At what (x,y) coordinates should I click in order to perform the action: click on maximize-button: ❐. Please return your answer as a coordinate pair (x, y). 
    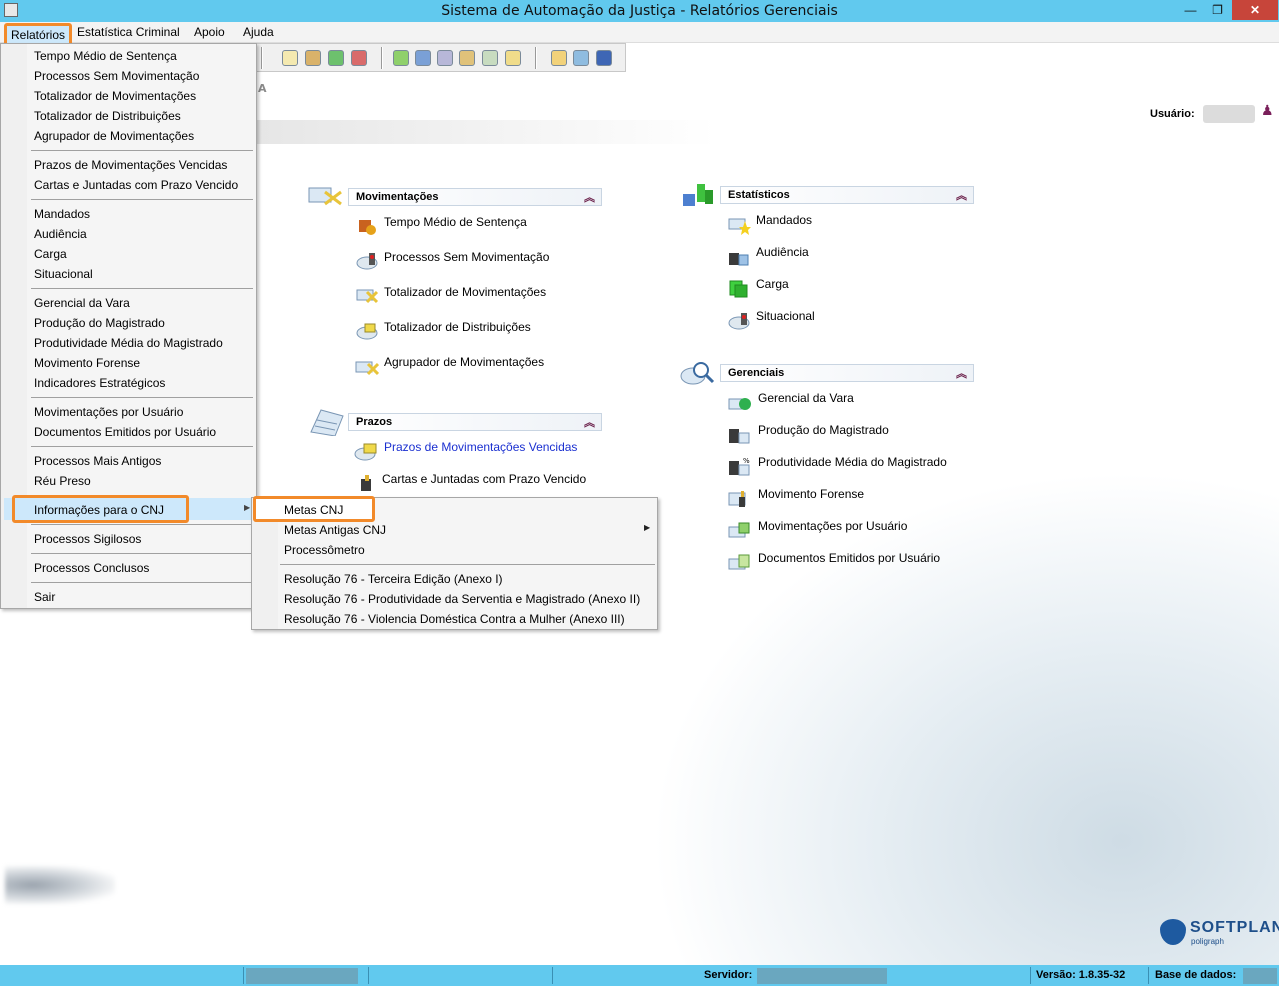
    Looking at the image, I should click on (1217, 10).